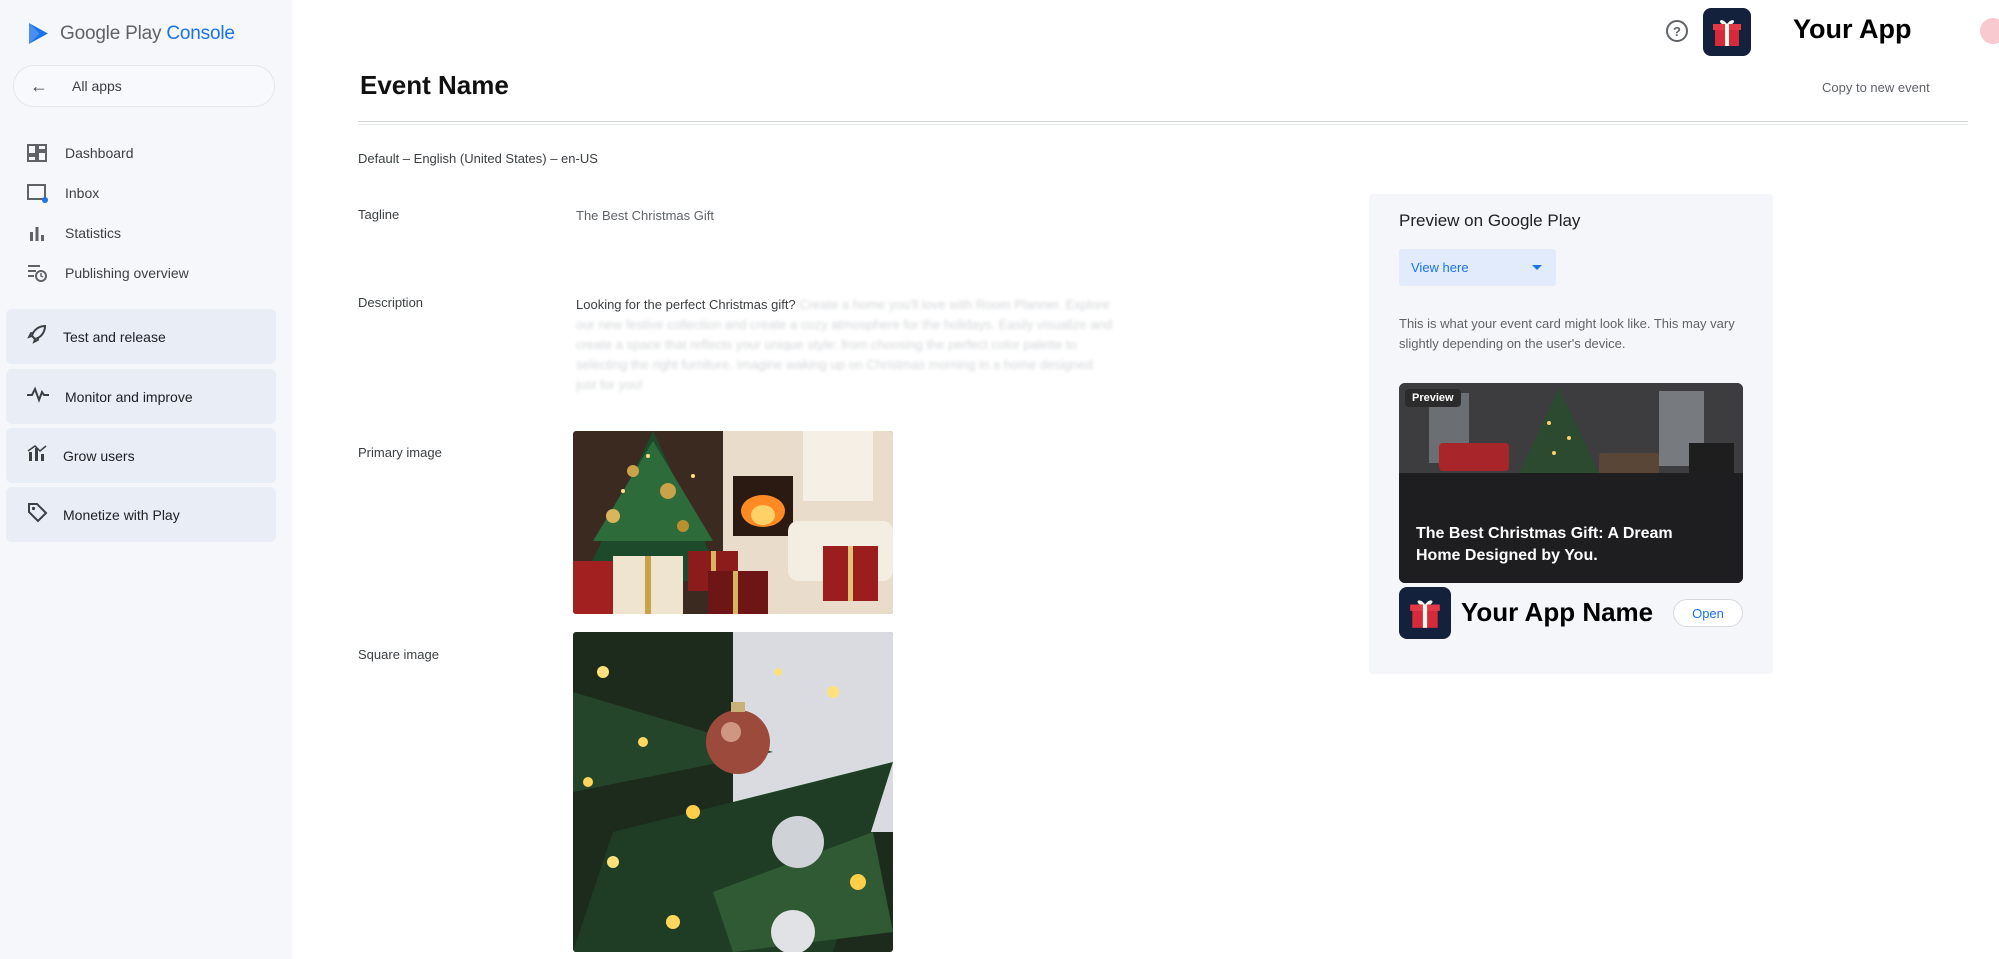 The height and width of the screenshot is (959, 1999). Describe the element at coordinates (141, 514) in the screenshot. I see `sidebar-group-monetize-with-play: Monetize with Play` at that location.